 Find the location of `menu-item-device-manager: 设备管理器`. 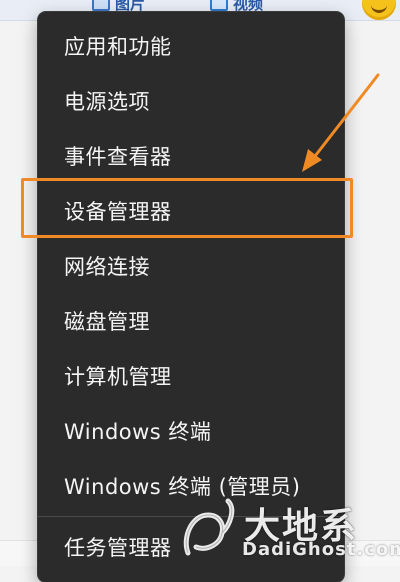

menu-item-device-manager: 设备管理器 is located at coordinates (191, 211).